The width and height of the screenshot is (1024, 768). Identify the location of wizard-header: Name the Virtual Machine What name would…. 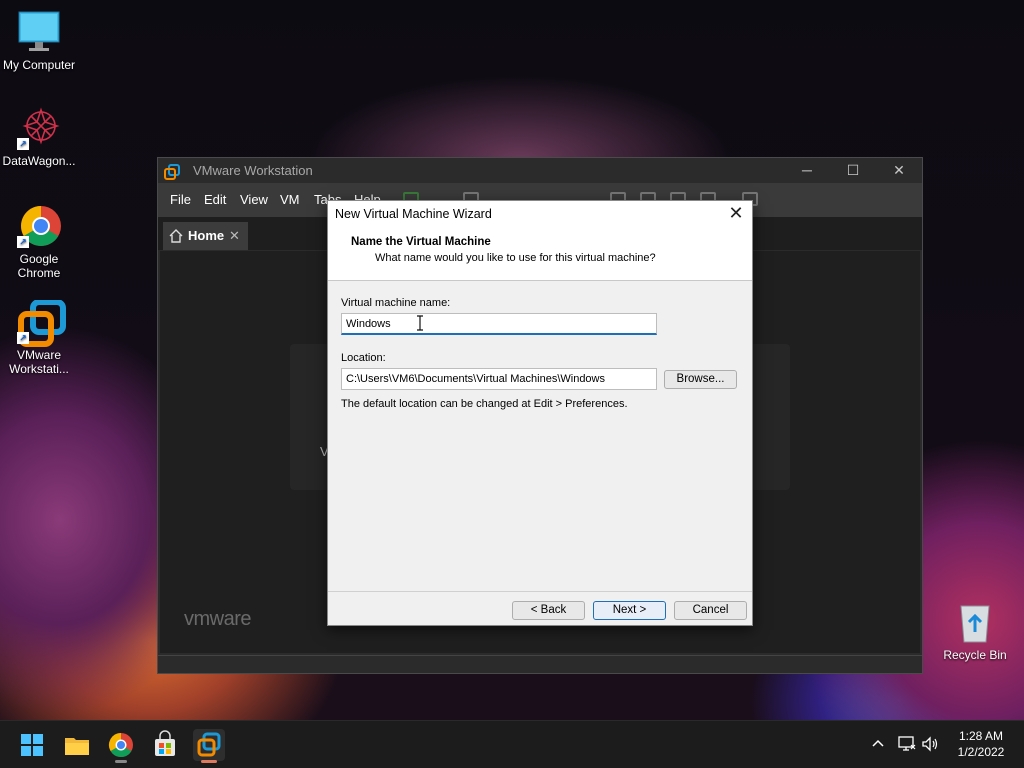
(540, 254).